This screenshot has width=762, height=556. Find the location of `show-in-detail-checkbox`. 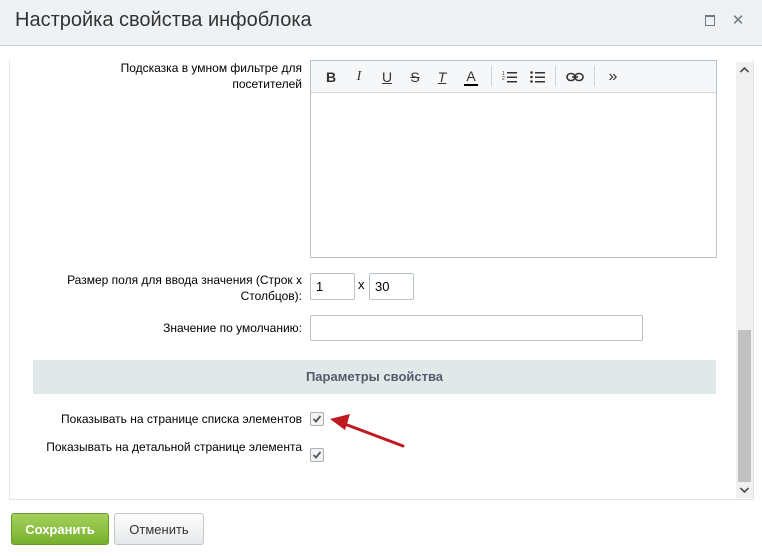

show-in-detail-checkbox is located at coordinates (317, 455).